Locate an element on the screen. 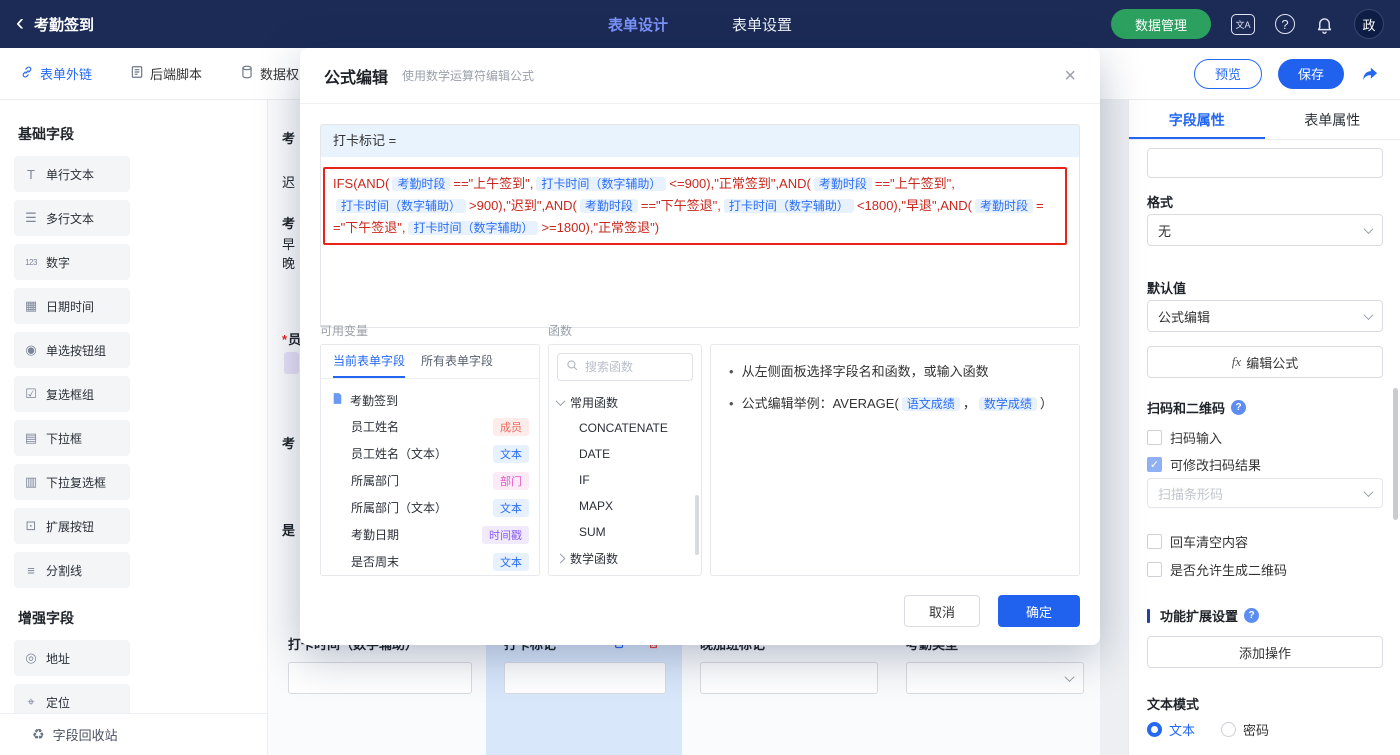  function-group: 数学函数 is located at coordinates (624, 558).